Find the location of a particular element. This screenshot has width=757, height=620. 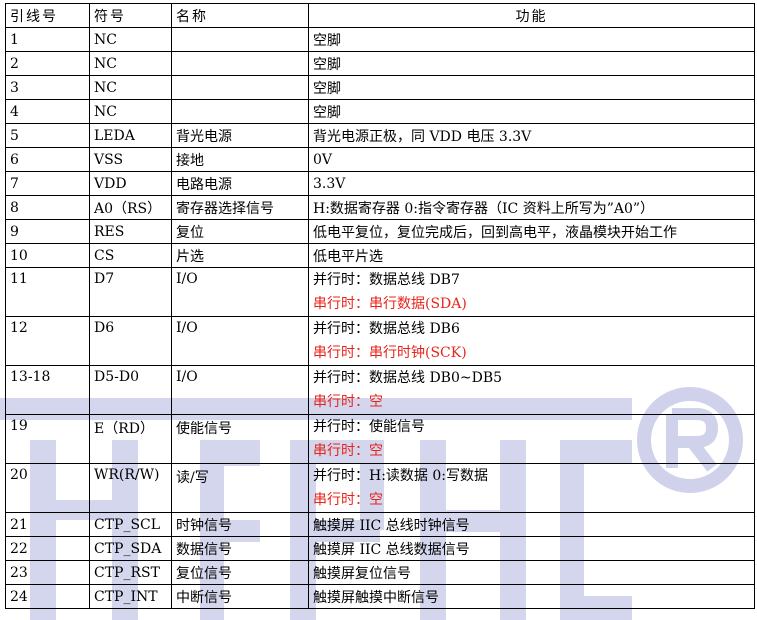

function-text: 触摸屏复位信号 is located at coordinates (362, 573).